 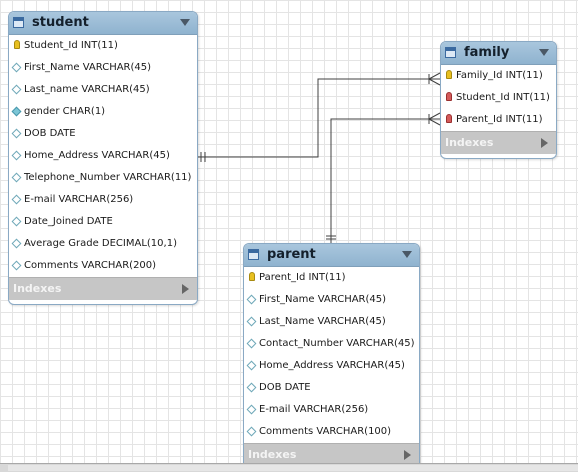 What do you see at coordinates (318, 118) in the screenshot?
I see `relationship-student-family` at bounding box center [318, 118].